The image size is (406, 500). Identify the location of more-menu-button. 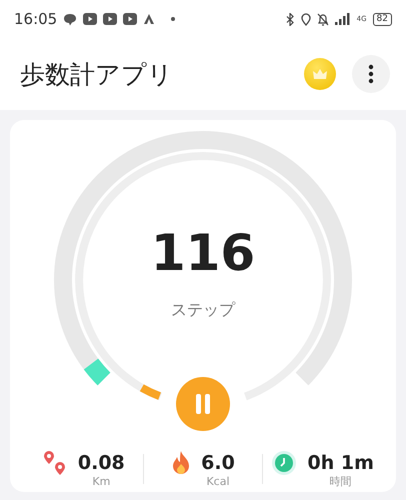
(371, 74).